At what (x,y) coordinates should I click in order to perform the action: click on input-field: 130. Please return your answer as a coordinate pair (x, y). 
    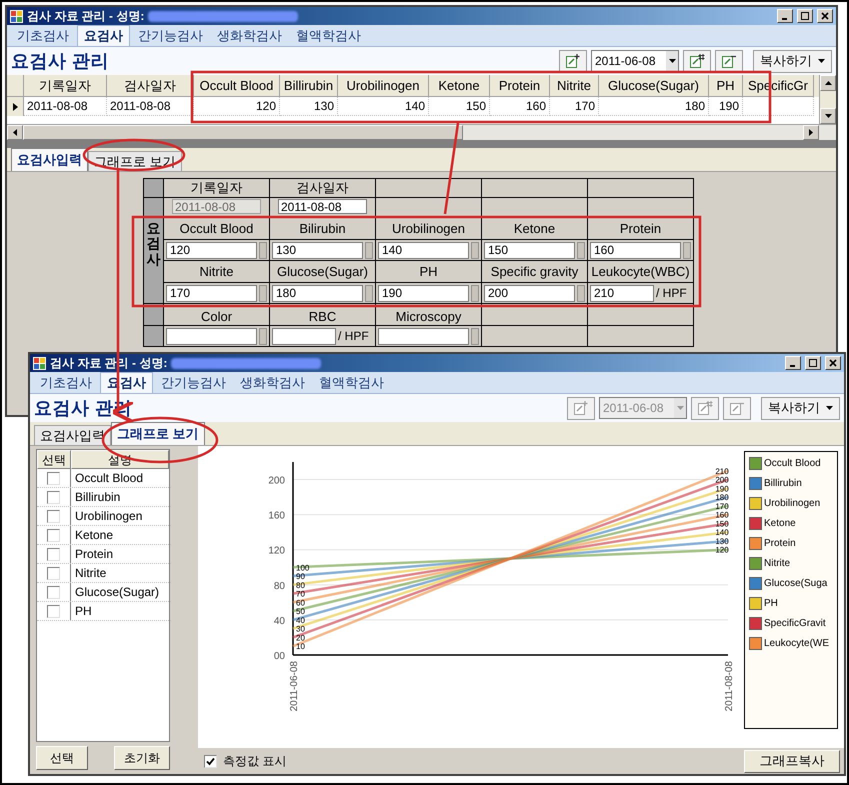
    Looking at the image, I should click on (317, 250).